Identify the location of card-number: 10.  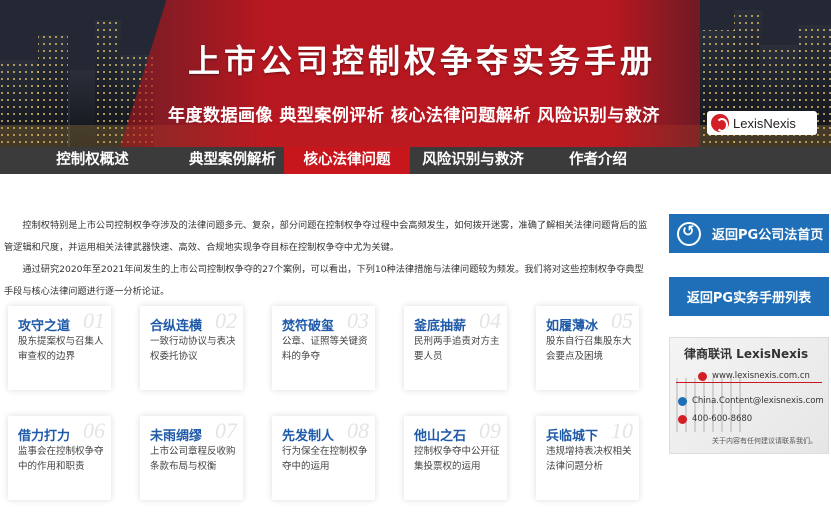
(622, 430).